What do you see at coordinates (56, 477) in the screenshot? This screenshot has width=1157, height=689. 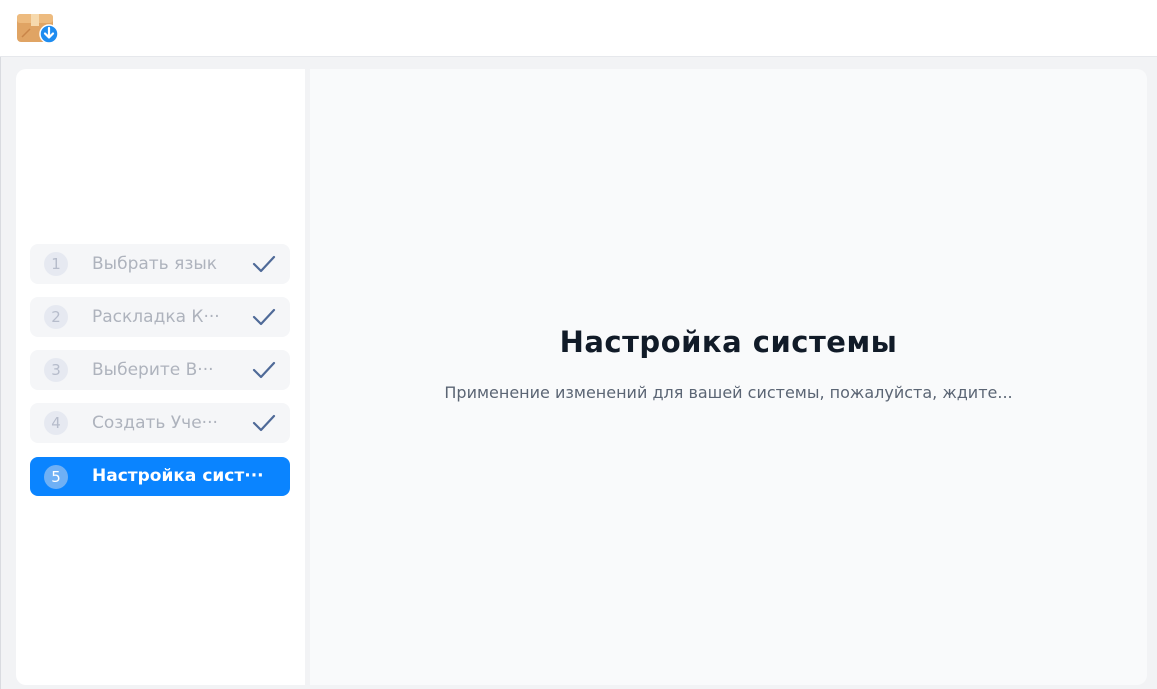 I see `step-number: 5` at bounding box center [56, 477].